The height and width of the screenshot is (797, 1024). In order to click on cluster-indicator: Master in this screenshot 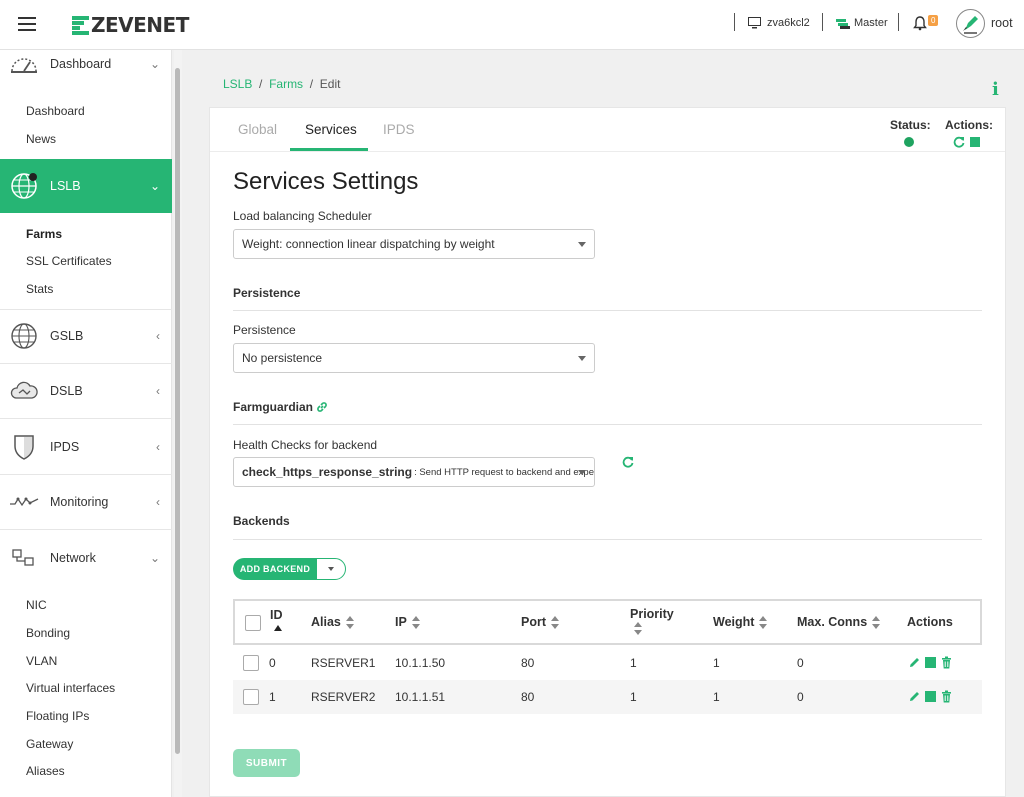, I will do `click(862, 23)`.